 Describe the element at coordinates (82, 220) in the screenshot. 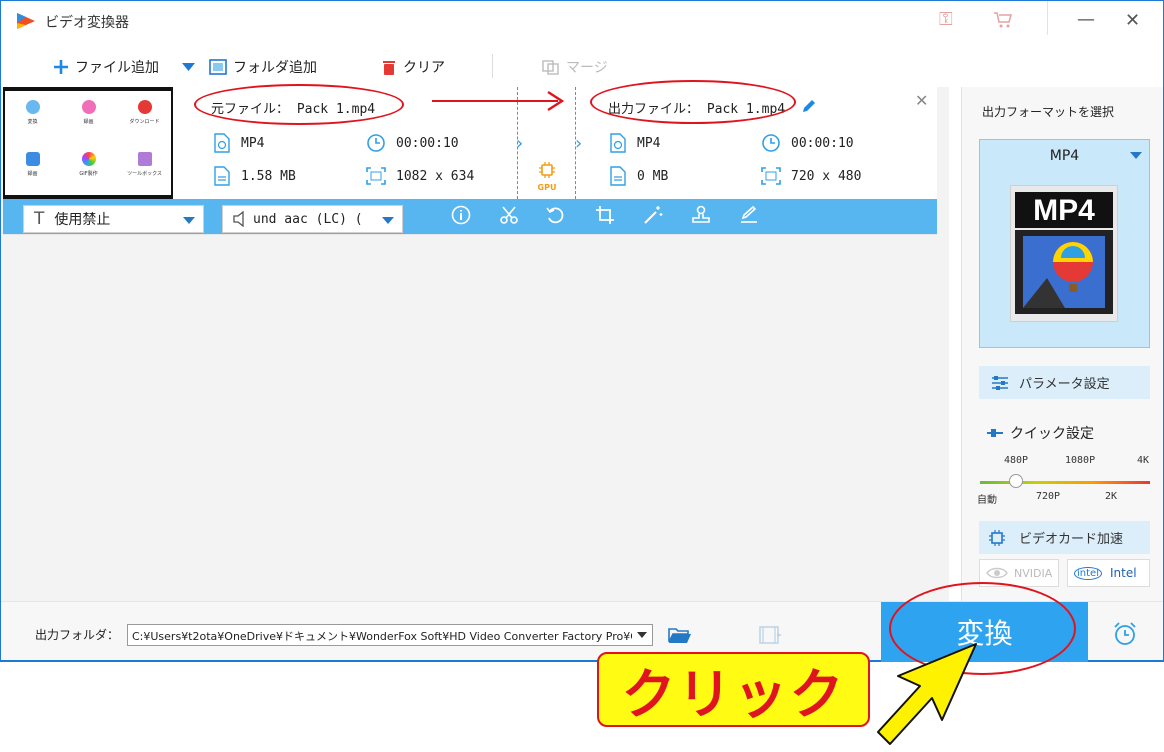

I see `subtitle-select-value: 使用禁止` at that location.